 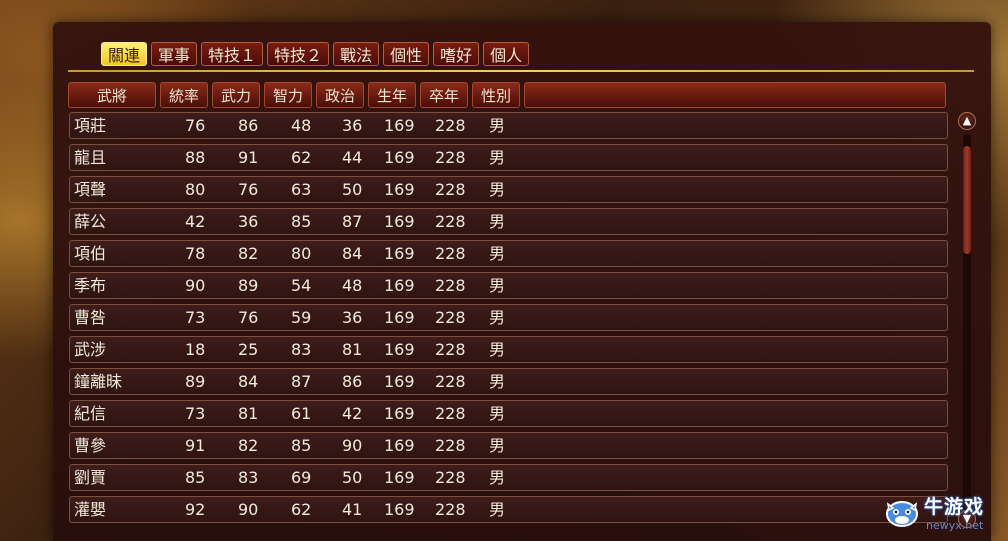 What do you see at coordinates (352, 445) in the screenshot?
I see `stat-politics: 90` at bounding box center [352, 445].